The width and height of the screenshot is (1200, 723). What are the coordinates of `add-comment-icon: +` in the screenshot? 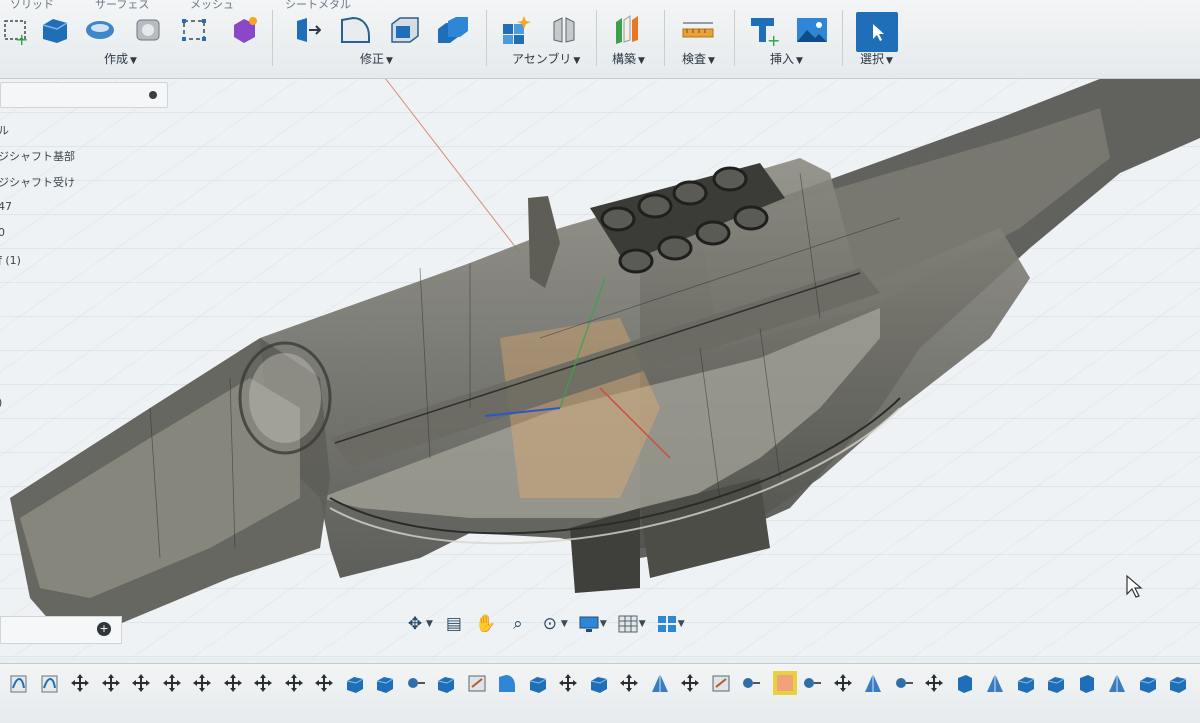 It's located at (104, 629).